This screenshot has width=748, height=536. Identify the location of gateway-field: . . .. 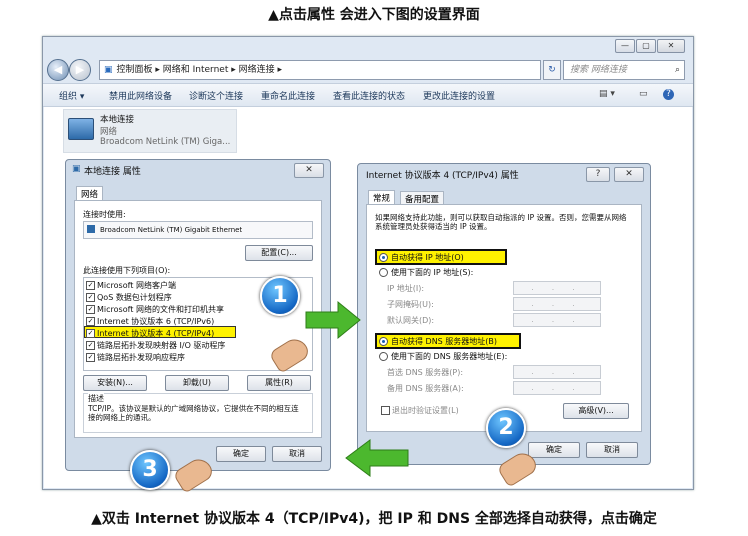
(557, 320).